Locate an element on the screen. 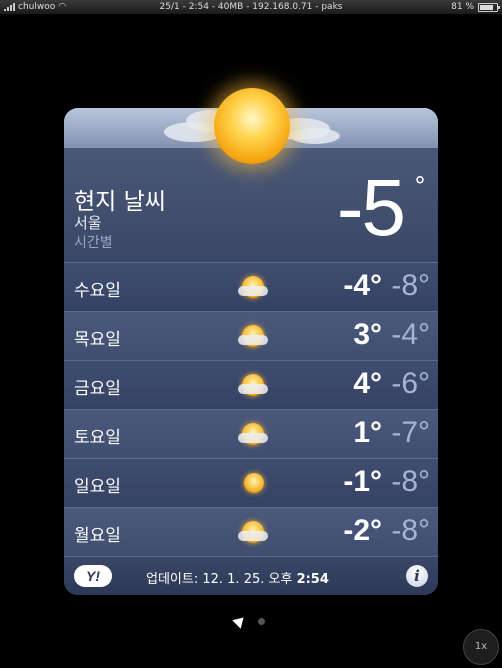 The height and width of the screenshot is (668, 502). sun-with-clouds-icon is located at coordinates (250, 125).